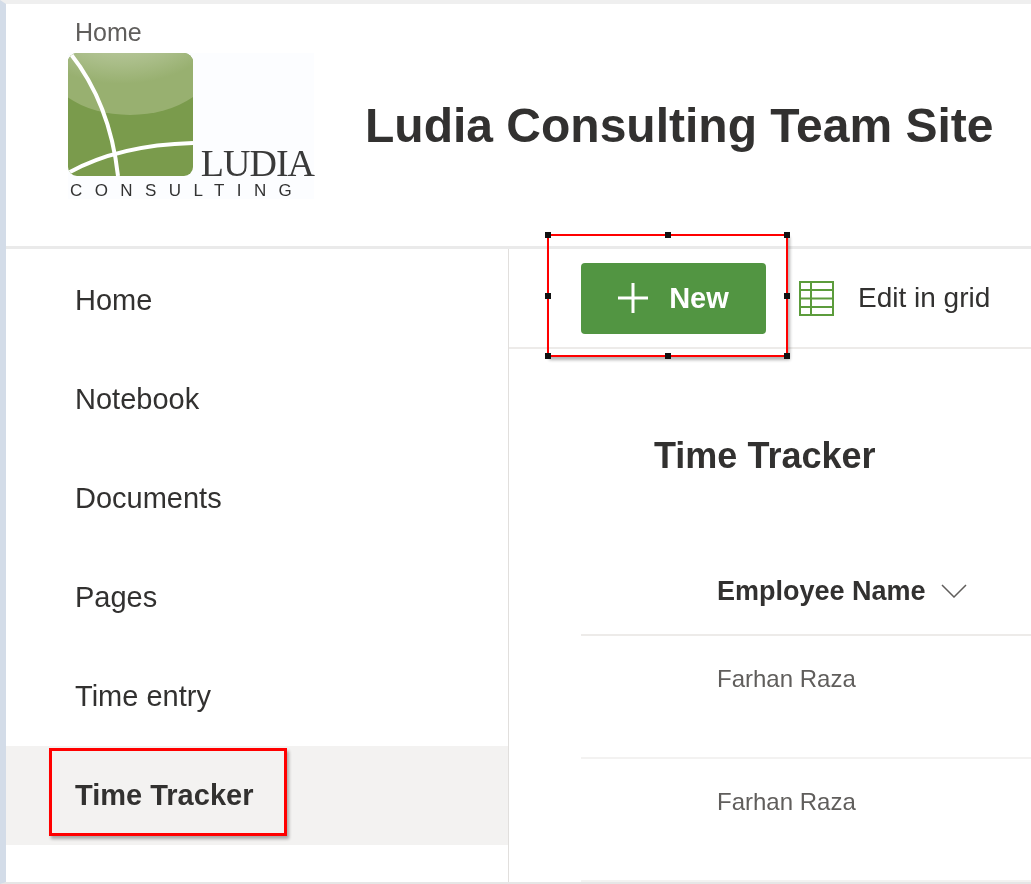 This screenshot has height=884, width=1031. Describe the element at coordinates (257, 498) in the screenshot. I see `nav-item: Documents` at that location.